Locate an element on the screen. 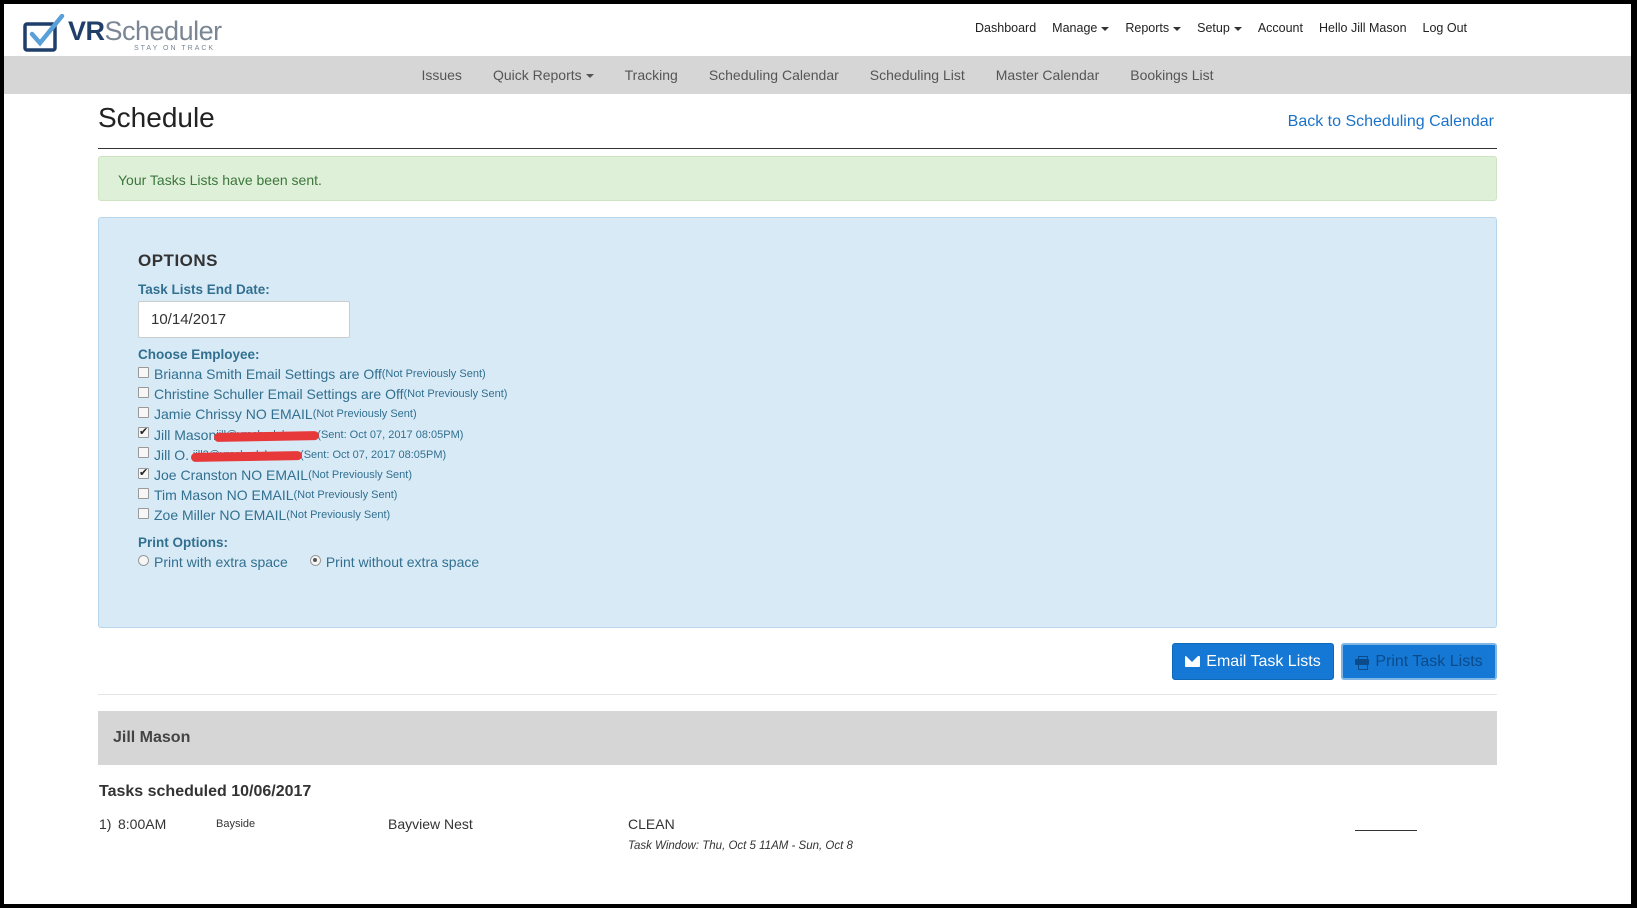  employee-name: Jamie Chrissy NO EMAIL is located at coordinates (233, 414).